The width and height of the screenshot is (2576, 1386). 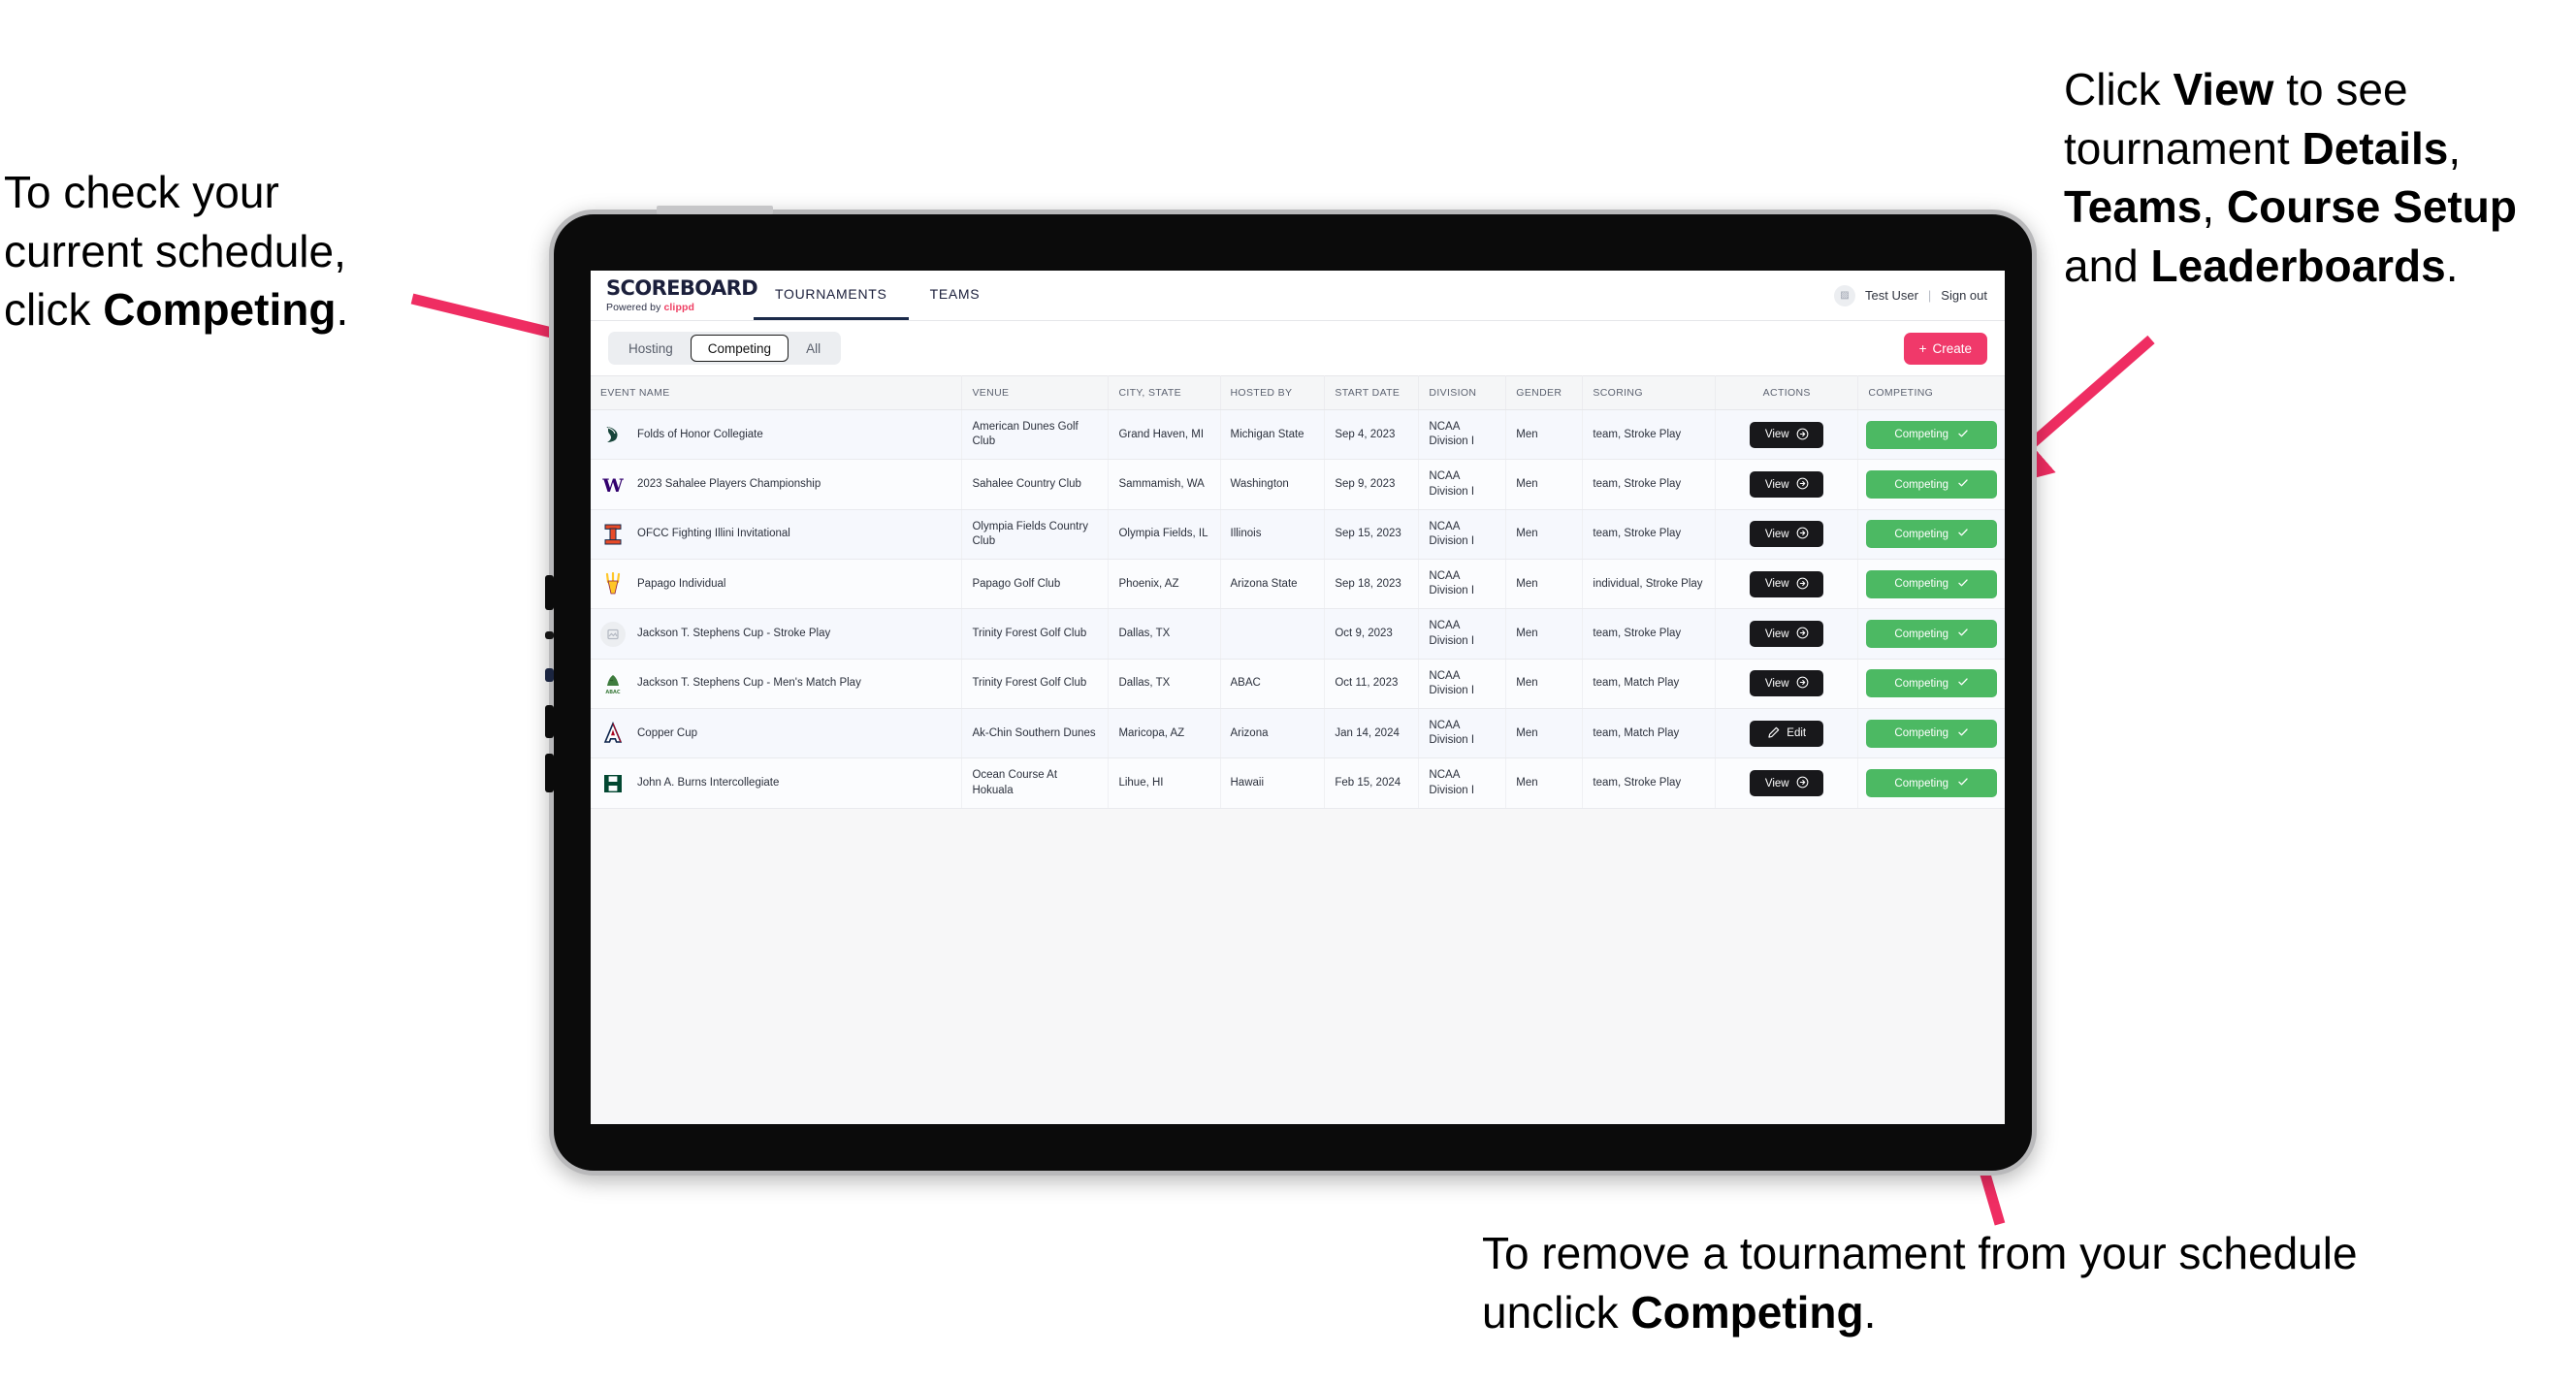 What do you see at coordinates (1945, 348) in the screenshot?
I see `create-button: + Create` at bounding box center [1945, 348].